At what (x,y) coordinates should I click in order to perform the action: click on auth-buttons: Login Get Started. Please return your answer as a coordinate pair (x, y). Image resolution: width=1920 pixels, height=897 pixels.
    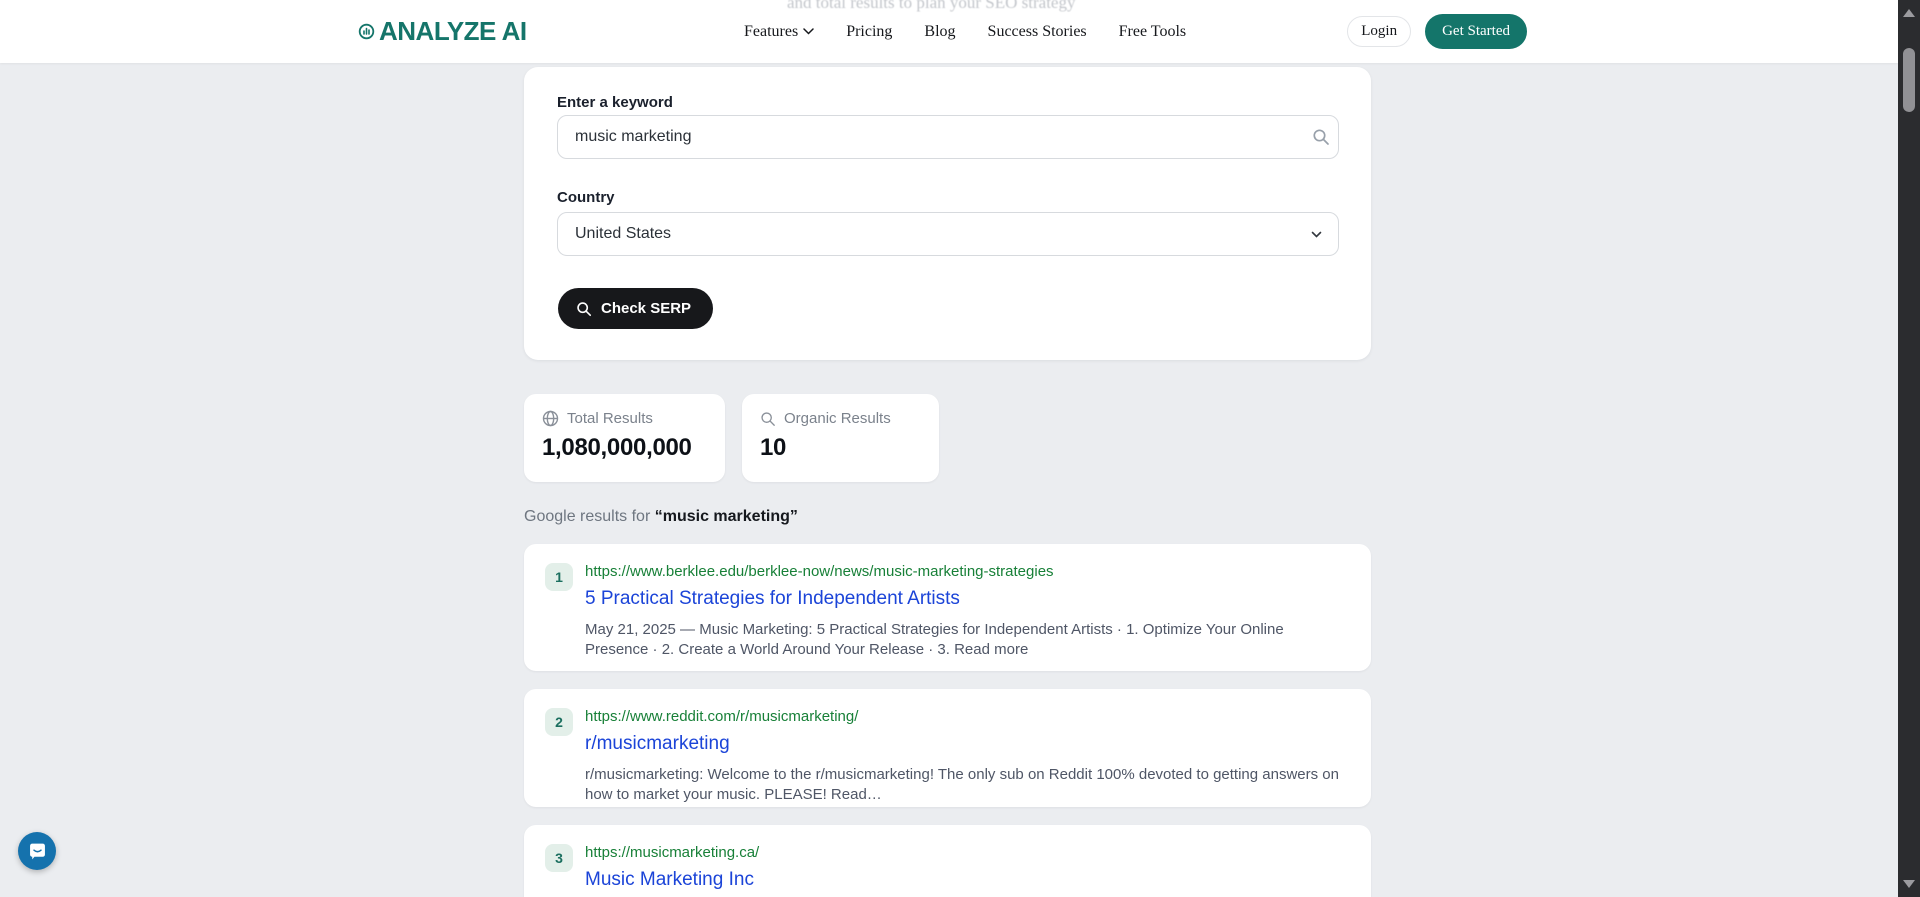
    Looking at the image, I should click on (1437, 31).